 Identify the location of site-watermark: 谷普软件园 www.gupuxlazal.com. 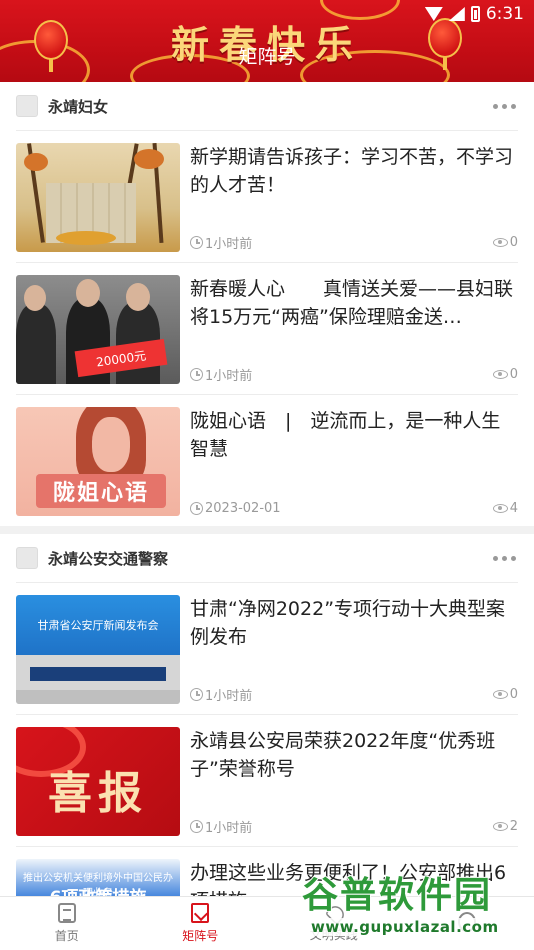
(415, 906).